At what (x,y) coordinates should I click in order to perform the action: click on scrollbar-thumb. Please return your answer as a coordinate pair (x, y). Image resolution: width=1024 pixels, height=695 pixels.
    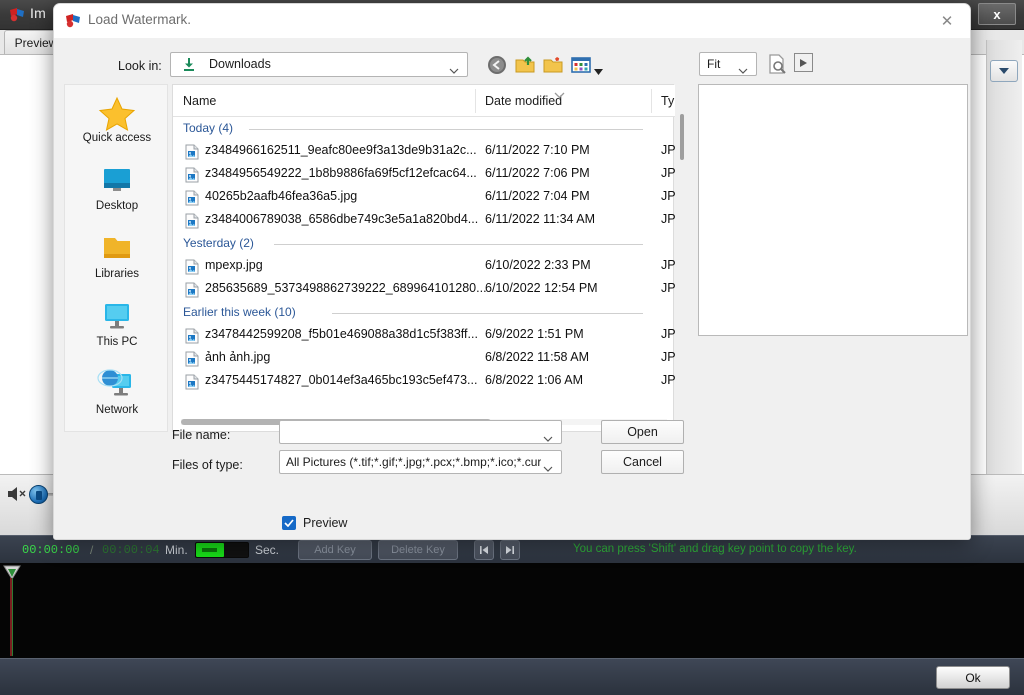
    Looking at the image, I should click on (682, 137).